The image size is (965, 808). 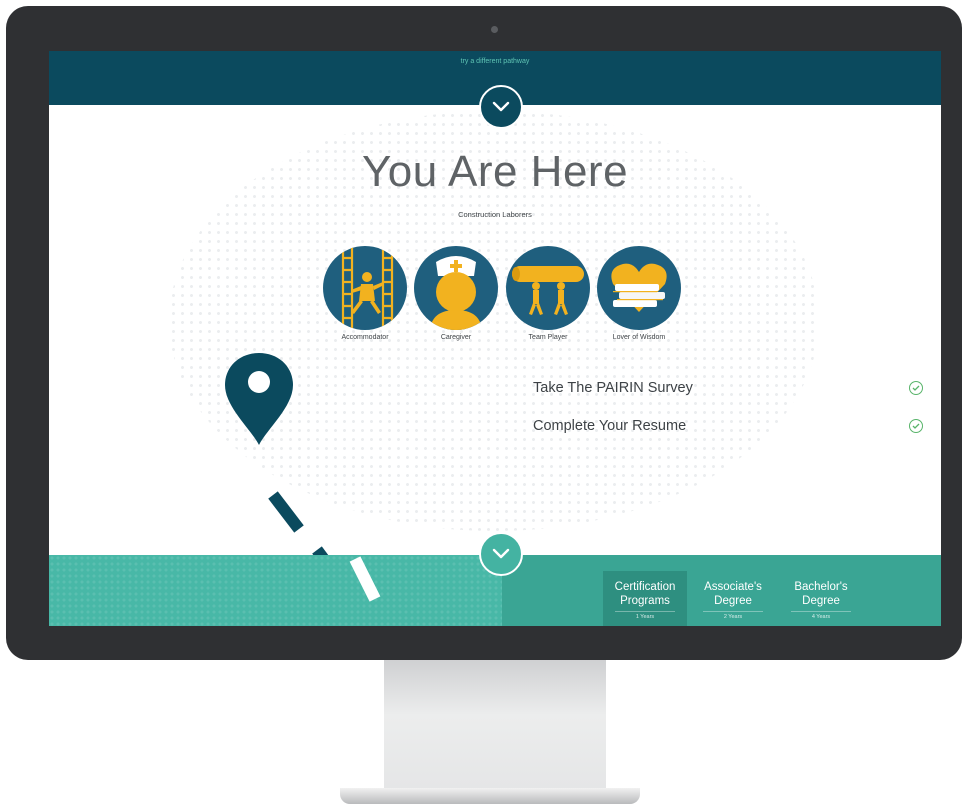 I want to click on monitor-base, so click(x=490, y=796).